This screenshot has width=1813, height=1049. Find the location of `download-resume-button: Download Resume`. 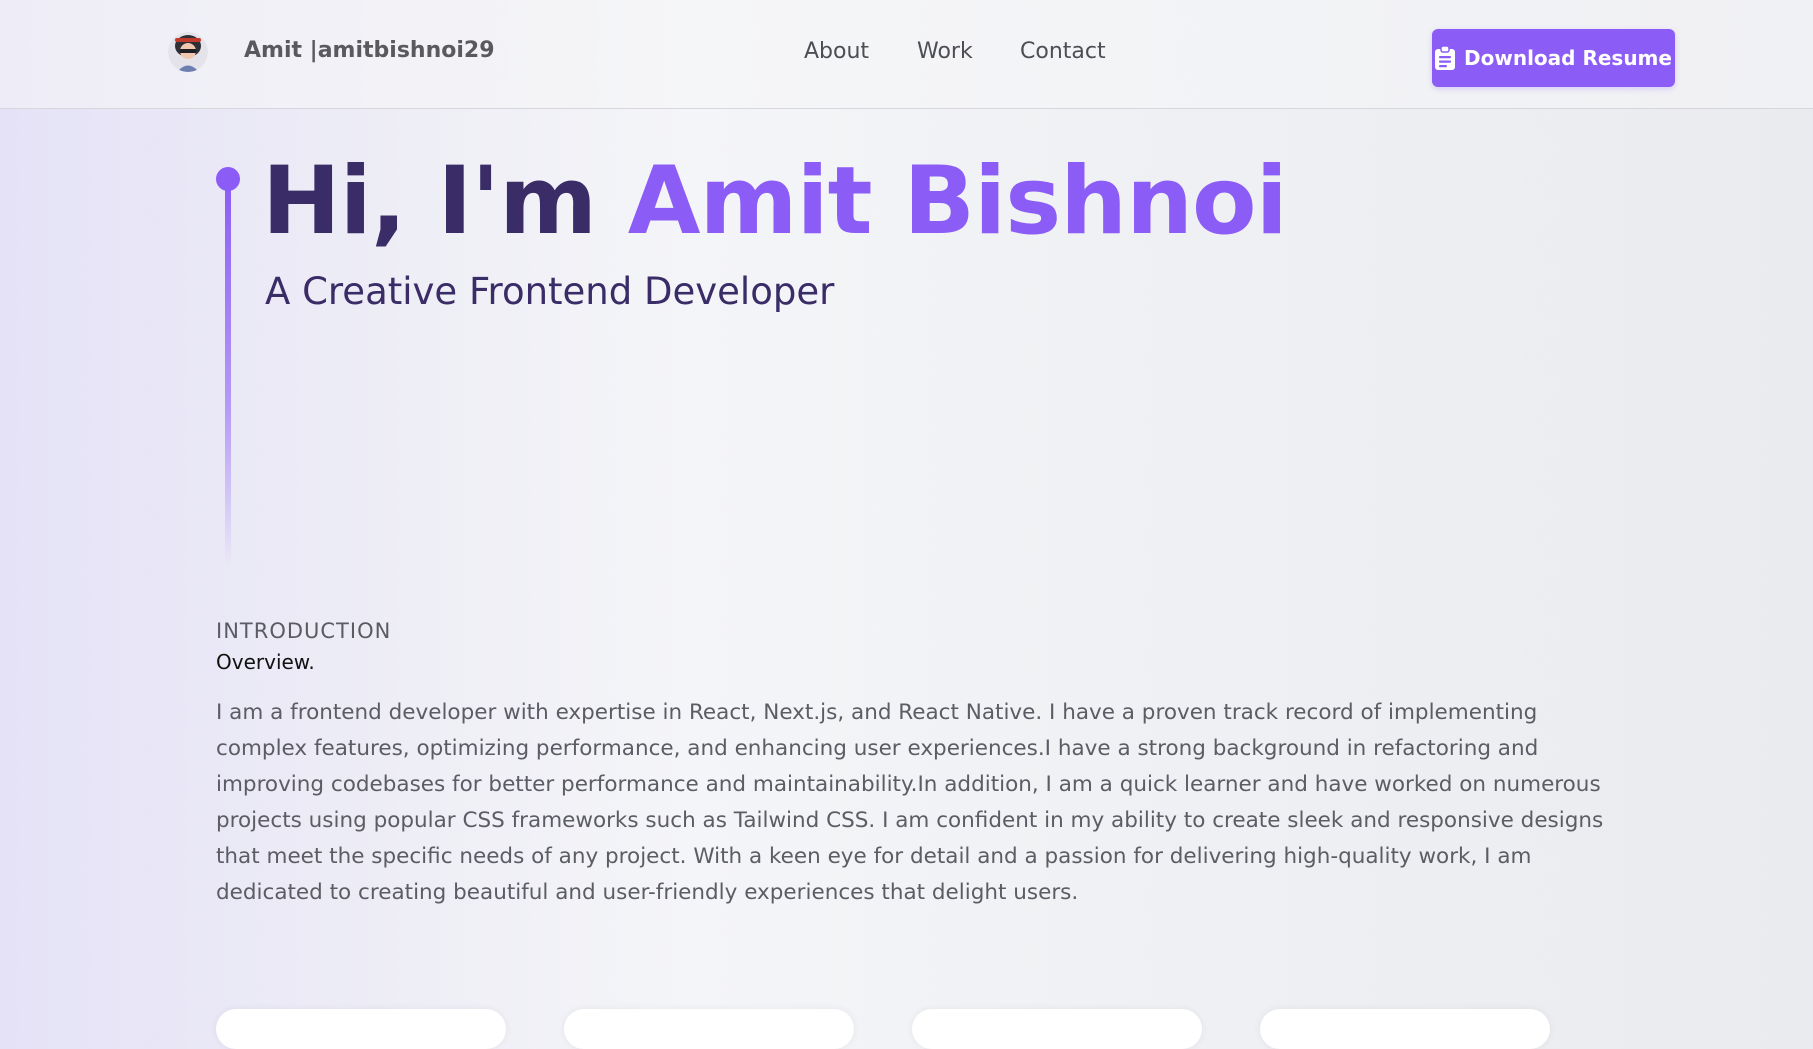

download-resume-button: Download Resume is located at coordinates (1553, 58).